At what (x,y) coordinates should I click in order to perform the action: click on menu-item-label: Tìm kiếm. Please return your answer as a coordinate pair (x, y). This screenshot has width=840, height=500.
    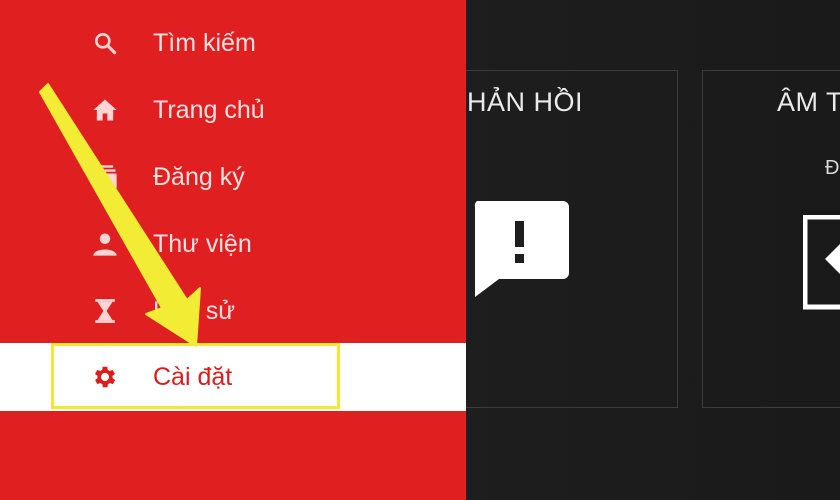
    Looking at the image, I should click on (204, 42).